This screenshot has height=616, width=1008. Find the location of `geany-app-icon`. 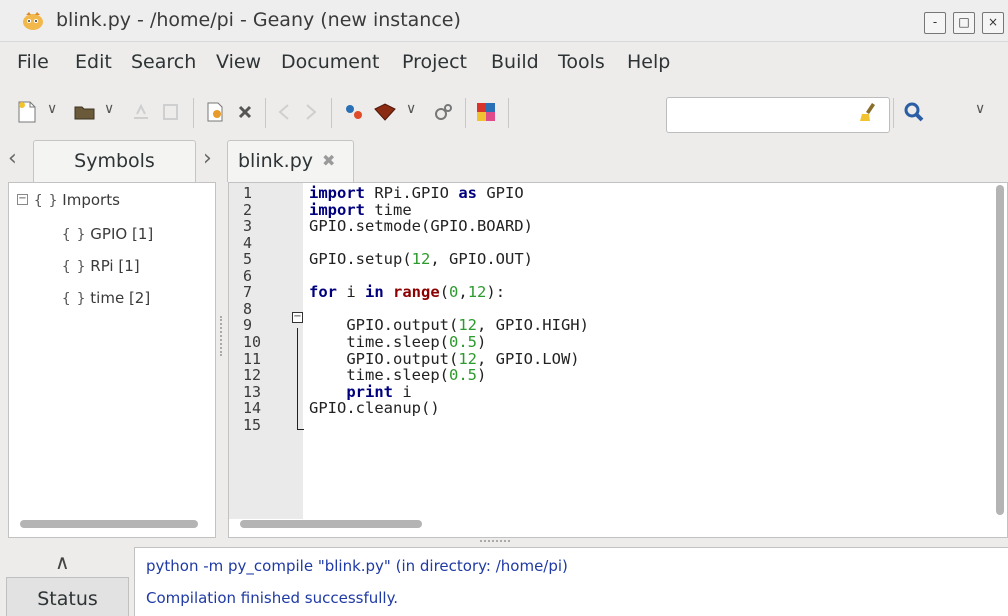

geany-app-icon is located at coordinates (33, 21).